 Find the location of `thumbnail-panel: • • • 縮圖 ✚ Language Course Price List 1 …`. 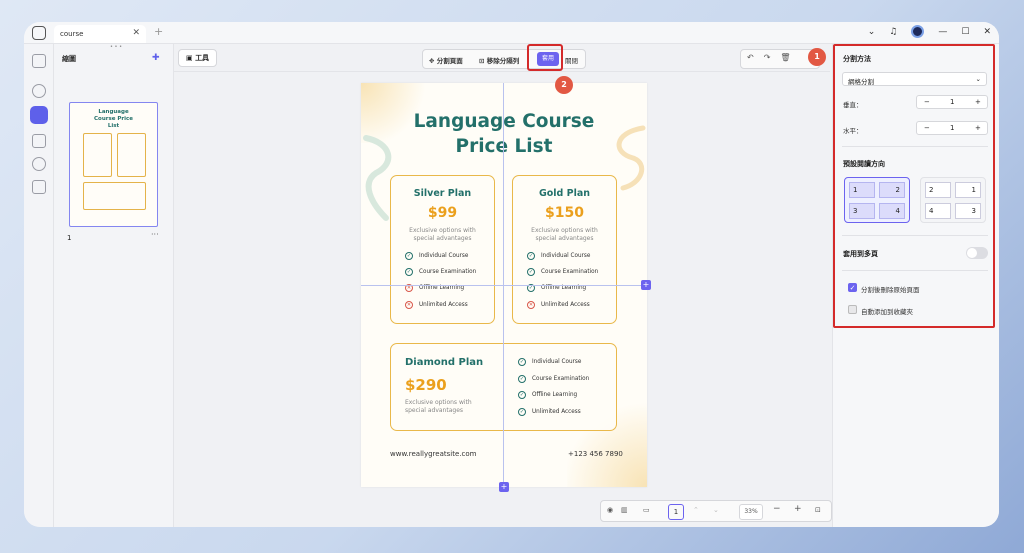

thumbnail-panel: • • • 縮圖 ✚ Language Course Price List 1 … is located at coordinates (114, 285).